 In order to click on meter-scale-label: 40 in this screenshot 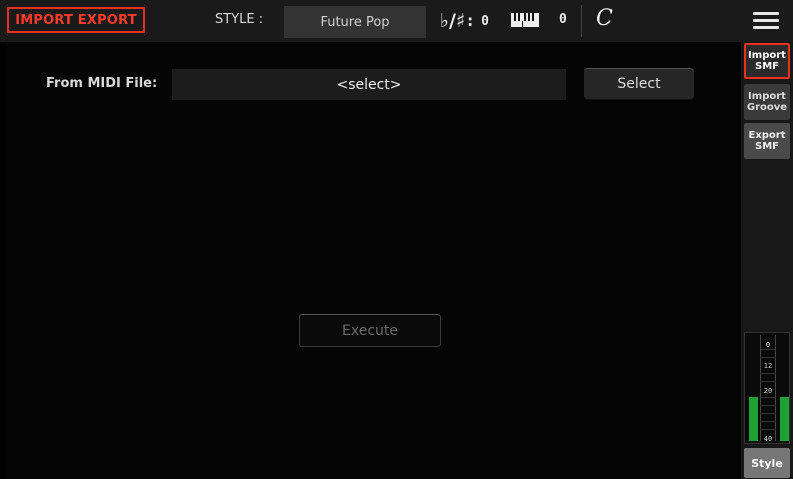, I will do `click(768, 439)`.